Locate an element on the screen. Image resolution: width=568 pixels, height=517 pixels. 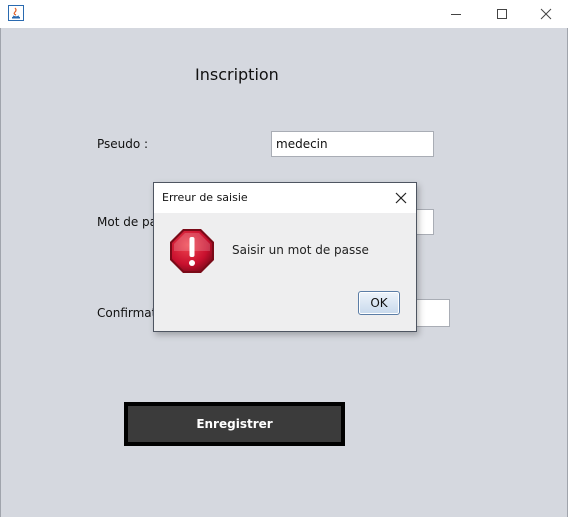
pseudo-label: Pseudo : is located at coordinates (123, 144).